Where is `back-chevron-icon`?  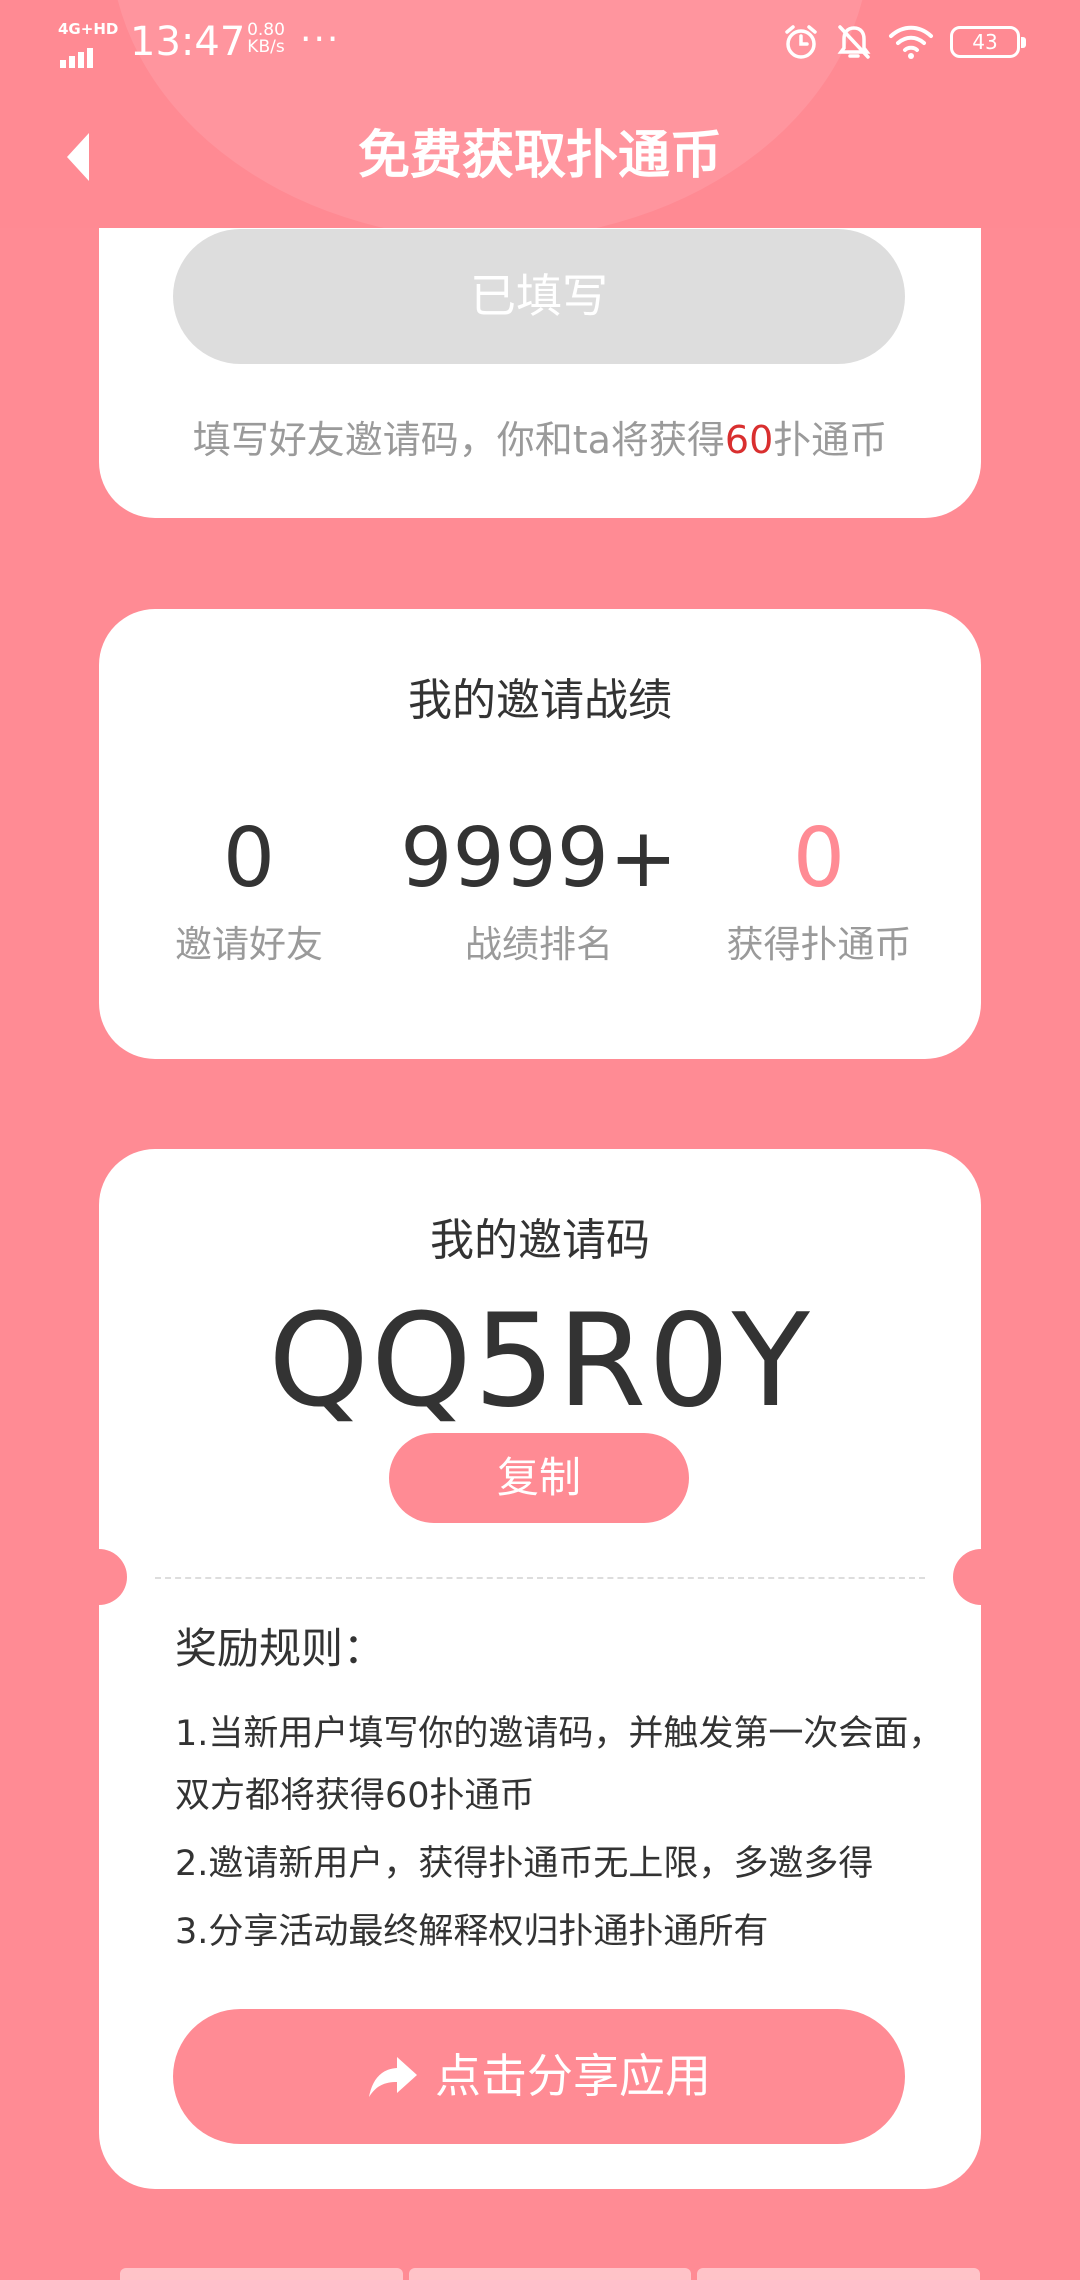 back-chevron-icon is located at coordinates (78, 157).